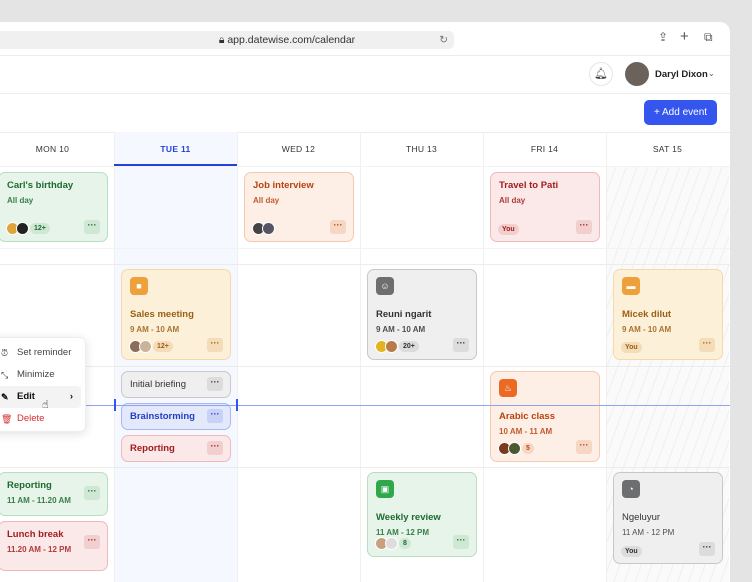 The width and height of the screenshot is (752, 582). What do you see at coordinates (631, 286) in the screenshot?
I see `food-icon: ▬` at bounding box center [631, 286].